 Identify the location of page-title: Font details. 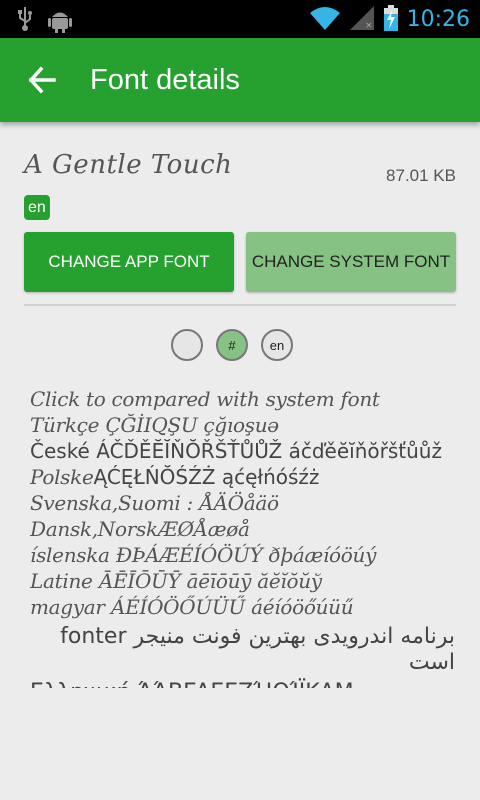
(165, 80).